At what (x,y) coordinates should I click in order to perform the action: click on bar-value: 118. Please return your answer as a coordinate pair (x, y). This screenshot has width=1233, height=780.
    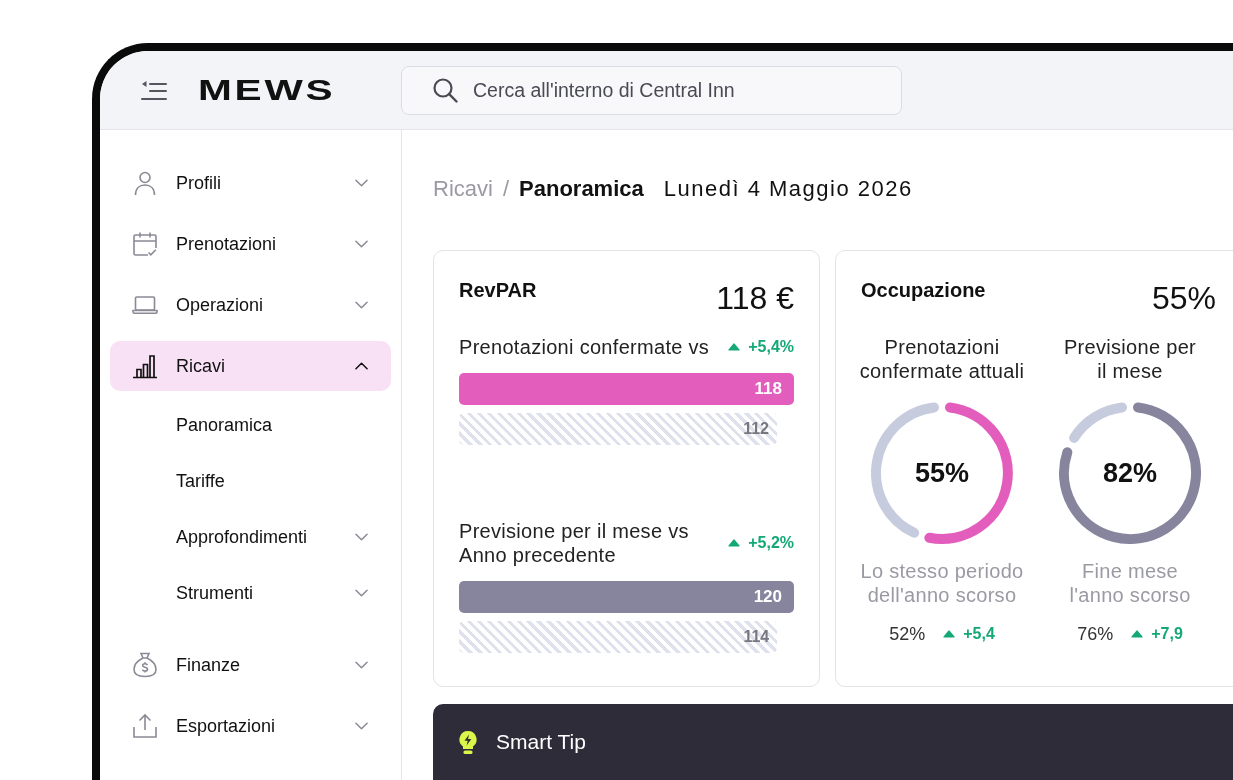
    Looking at the image, I should click on (768, 389).